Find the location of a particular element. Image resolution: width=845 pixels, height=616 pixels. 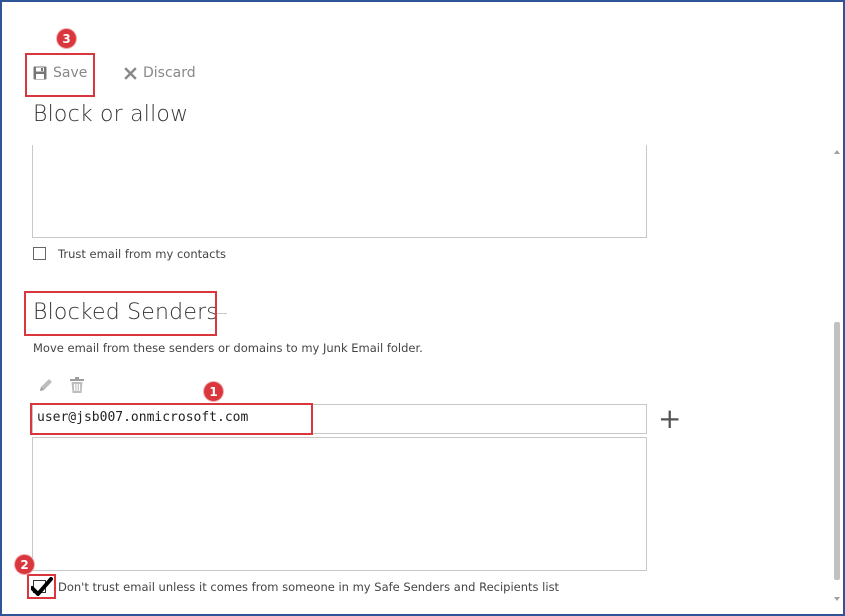

plus-icon: + is located at coordinates (670, 418).